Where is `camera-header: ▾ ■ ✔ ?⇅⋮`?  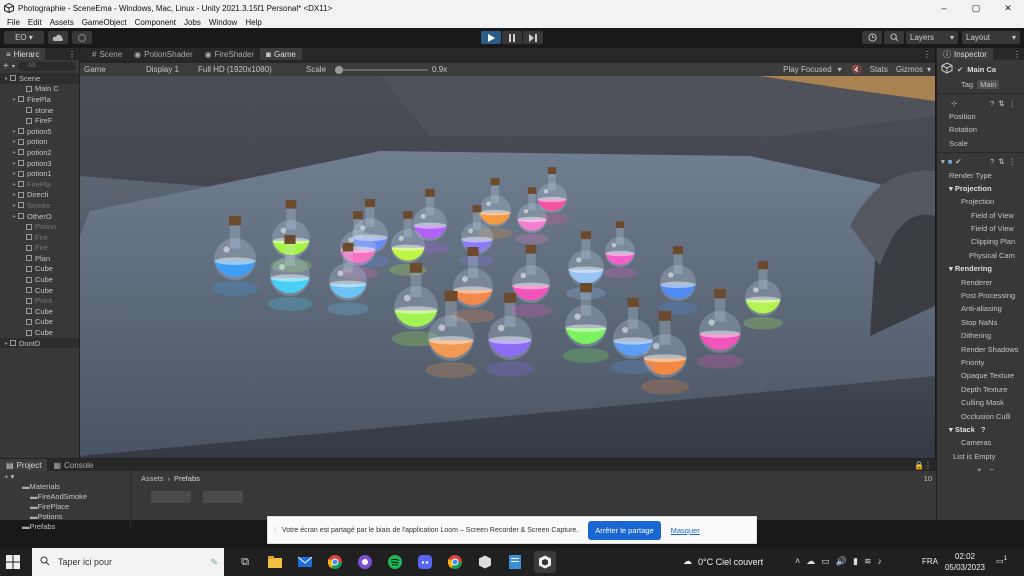
camera-header: ▾ ■ ✔ ?⇅⋮ is located at coordinates (980, 161).